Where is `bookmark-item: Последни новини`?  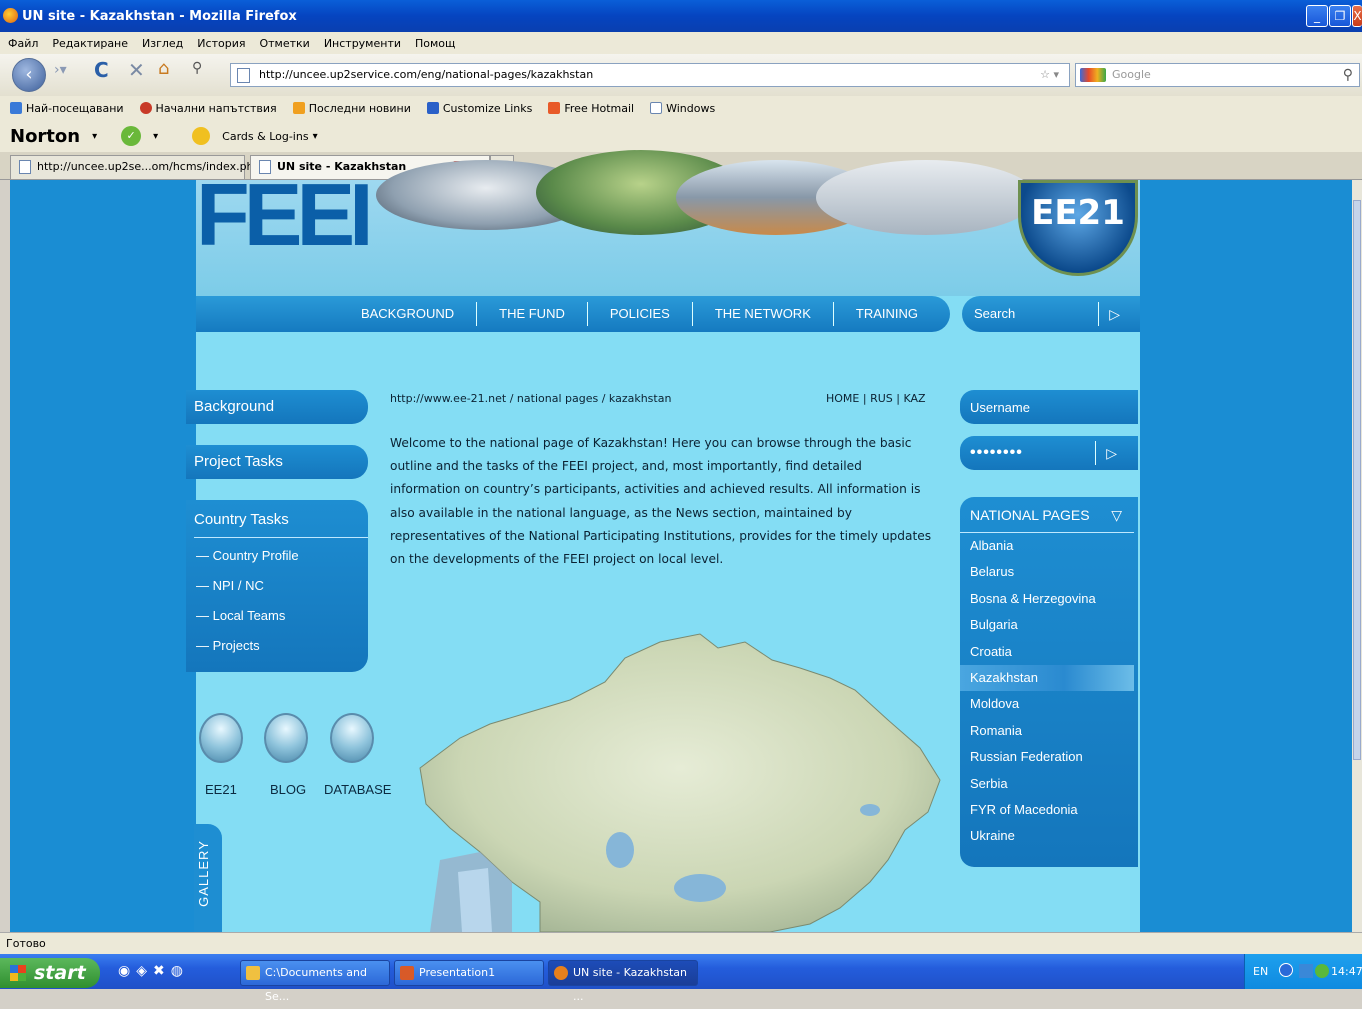 bookmark-item: Последни новини is located at coordinates (351, 108).